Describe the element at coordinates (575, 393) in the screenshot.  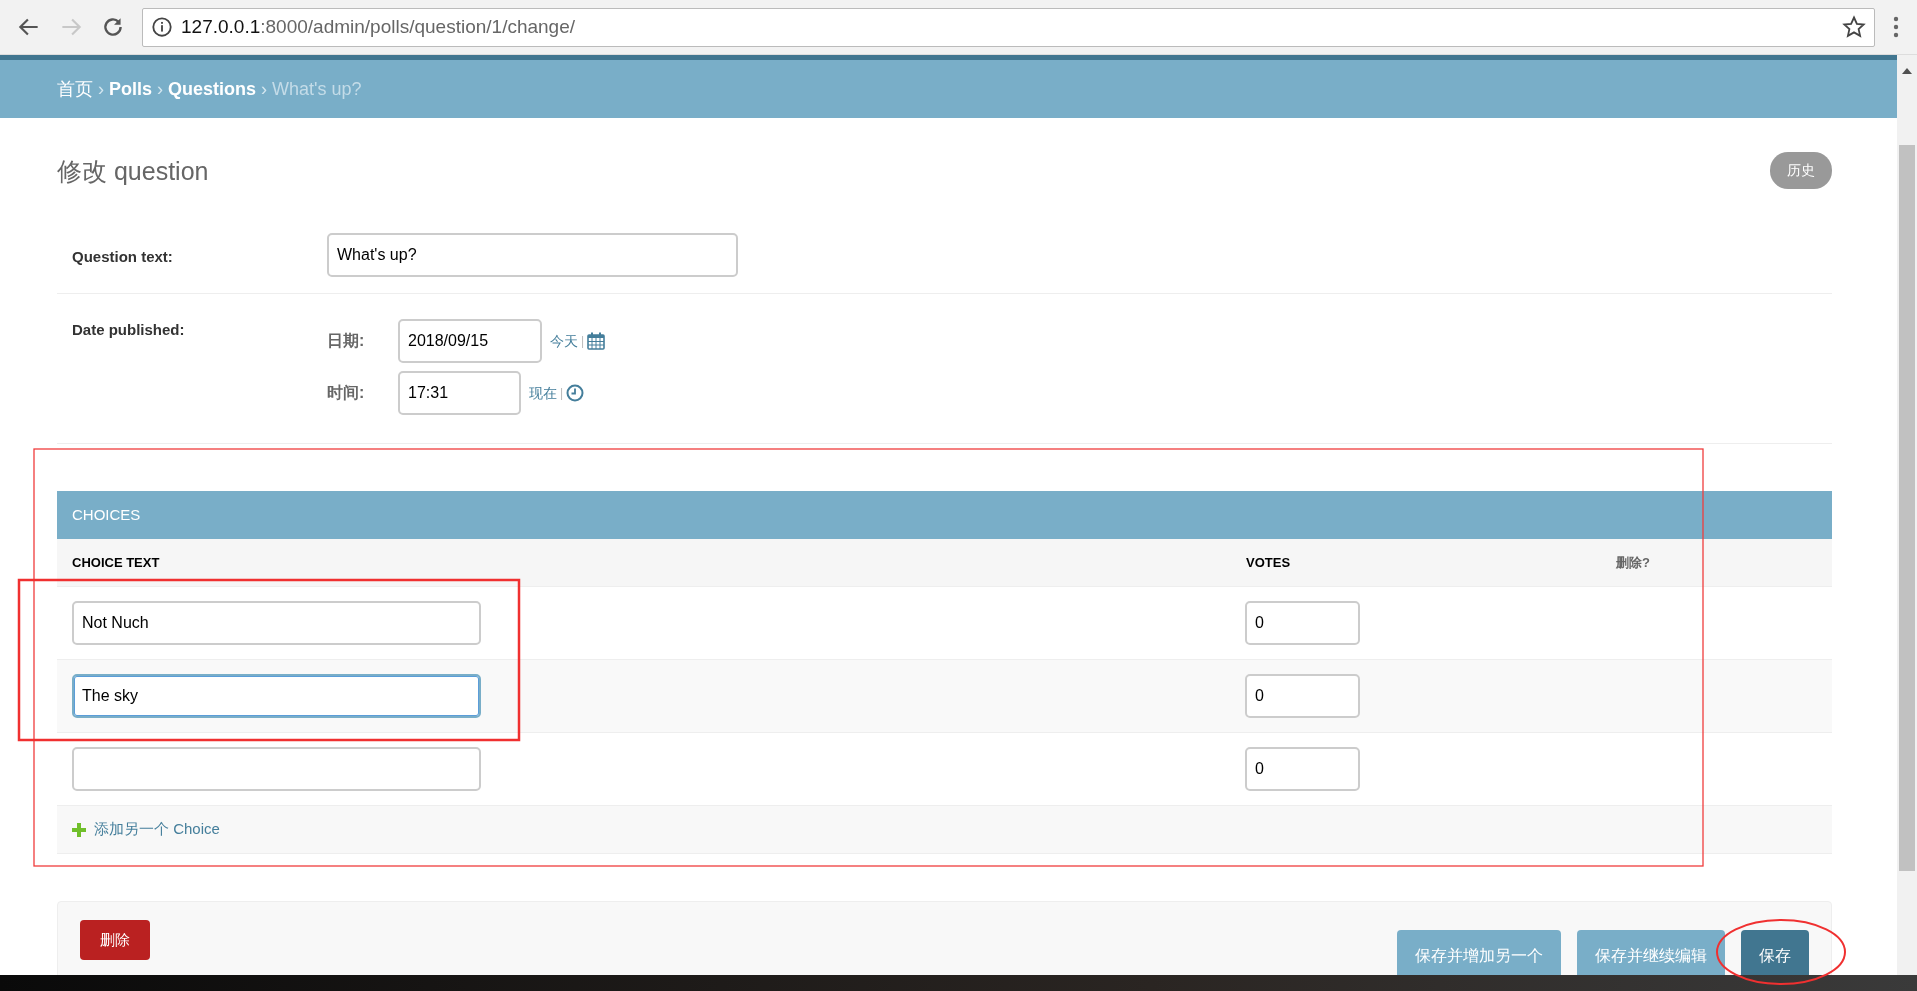
I see `clock-icon` at that location.